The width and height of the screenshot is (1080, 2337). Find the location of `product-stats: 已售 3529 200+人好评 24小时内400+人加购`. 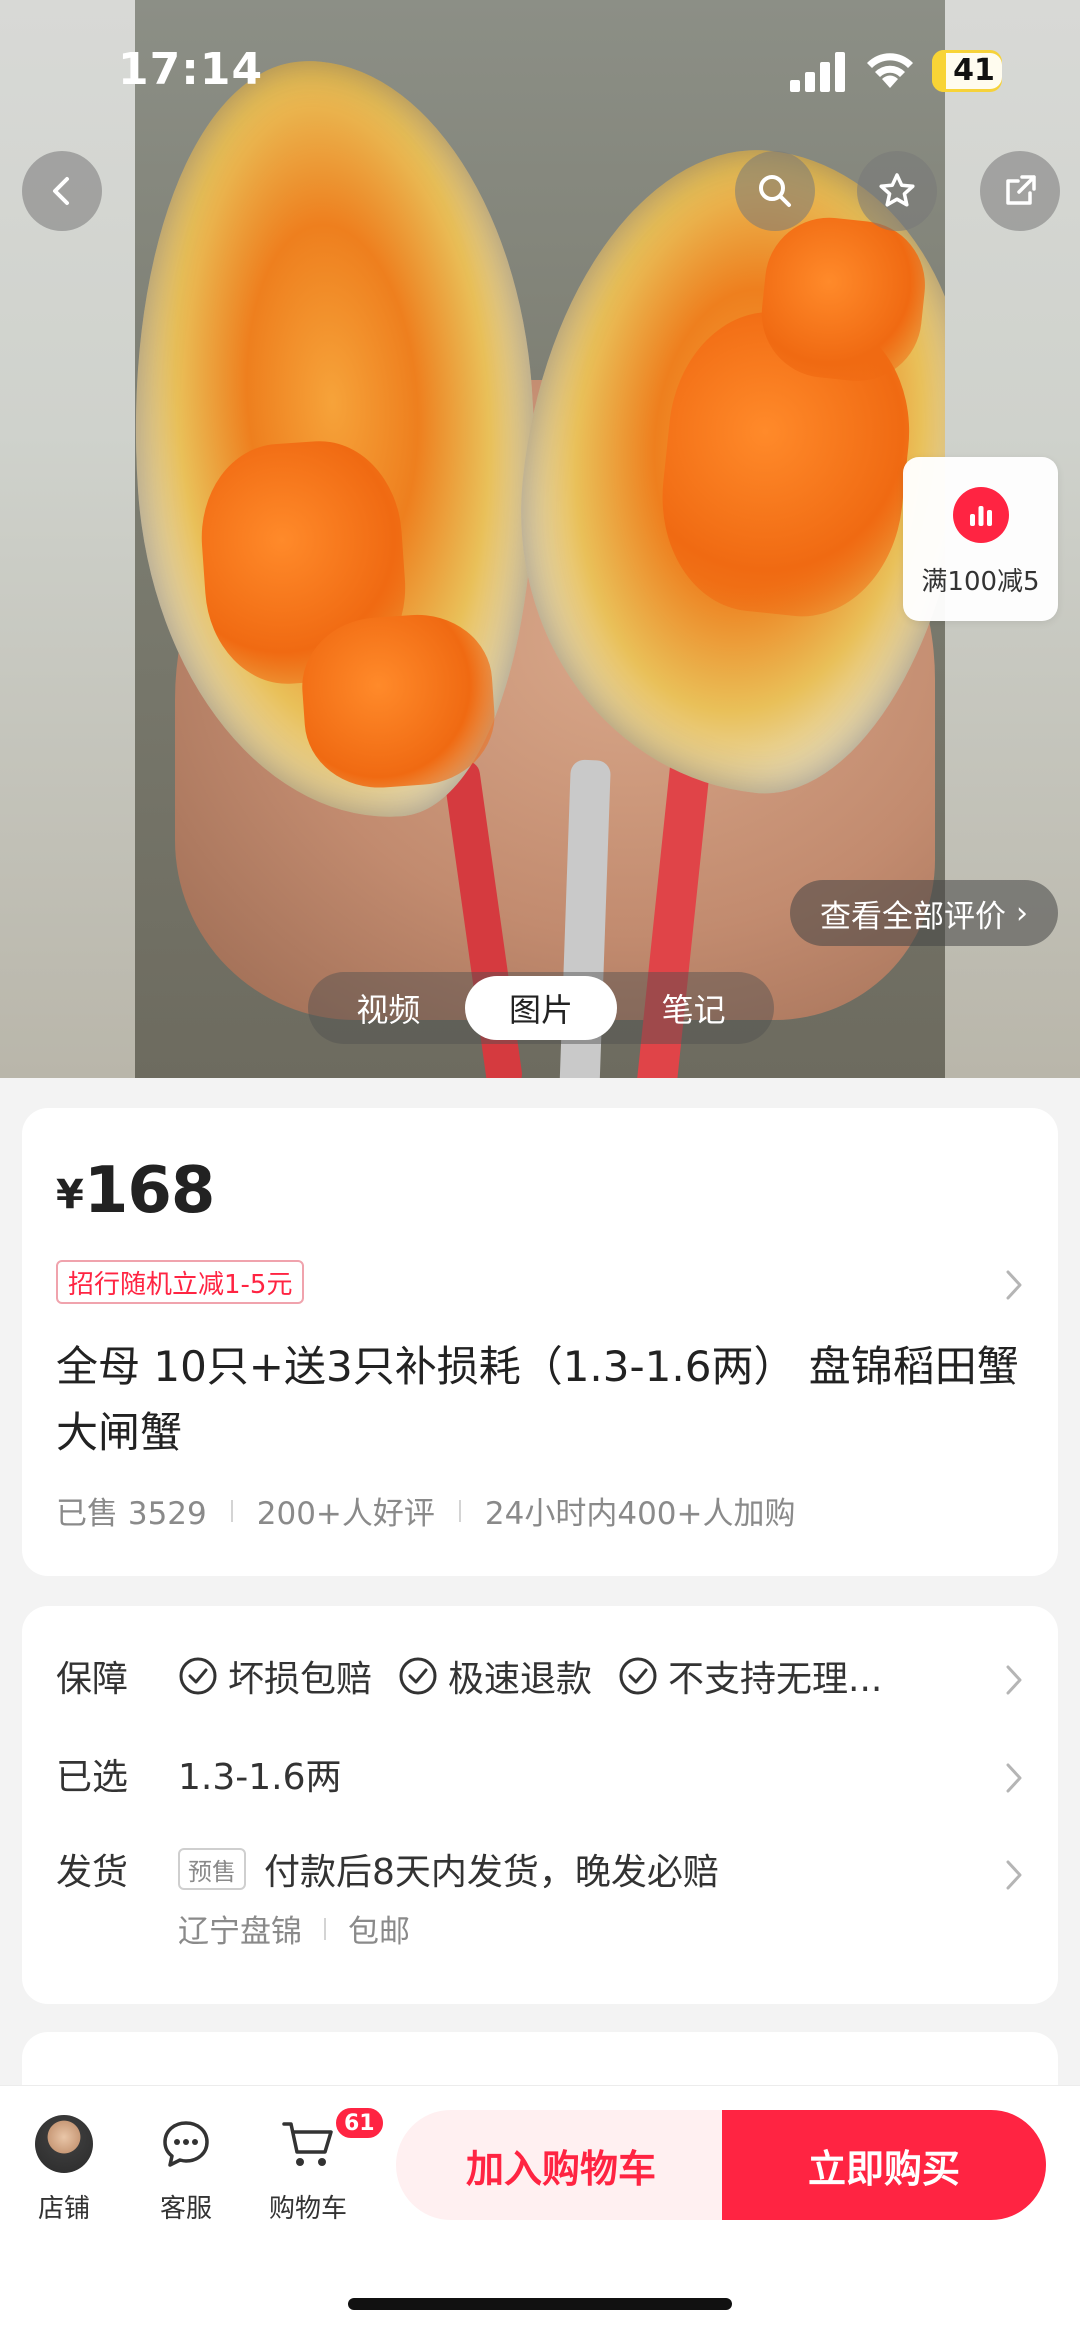

product-stats: 已售 3529 200+人好评 24小时内400+人加购 is located at coordinates (426, 1510).